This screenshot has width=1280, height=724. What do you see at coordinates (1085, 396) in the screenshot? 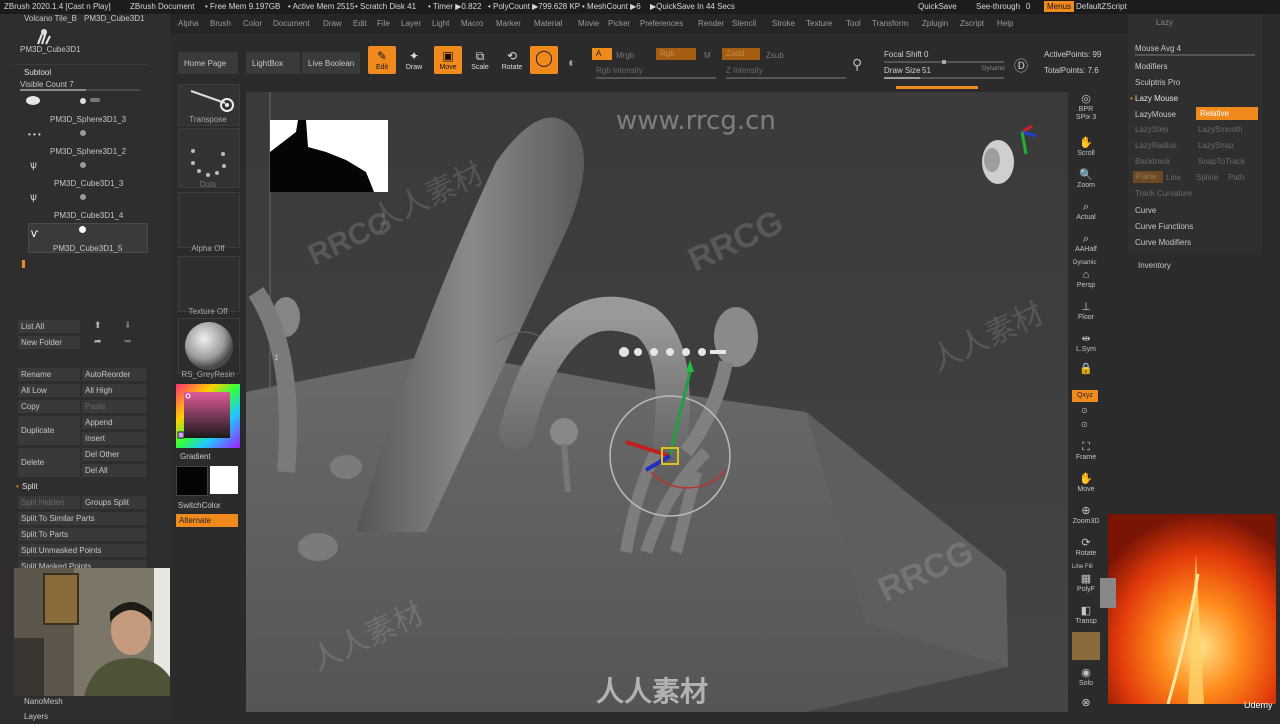
I see `qxyz-button: Qxyz` at bounding box center [1085, 396].